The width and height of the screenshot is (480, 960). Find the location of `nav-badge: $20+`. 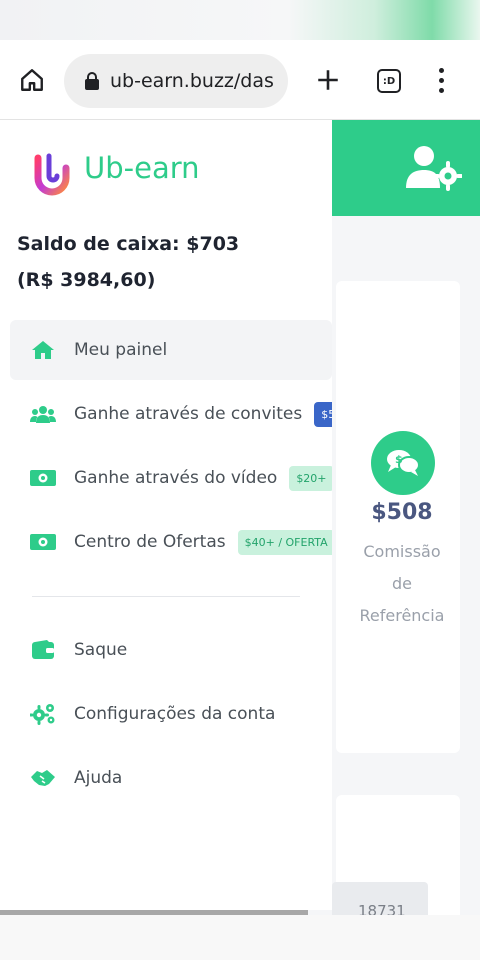

nav-badge: $20+ is located at coordinates (310, 478).